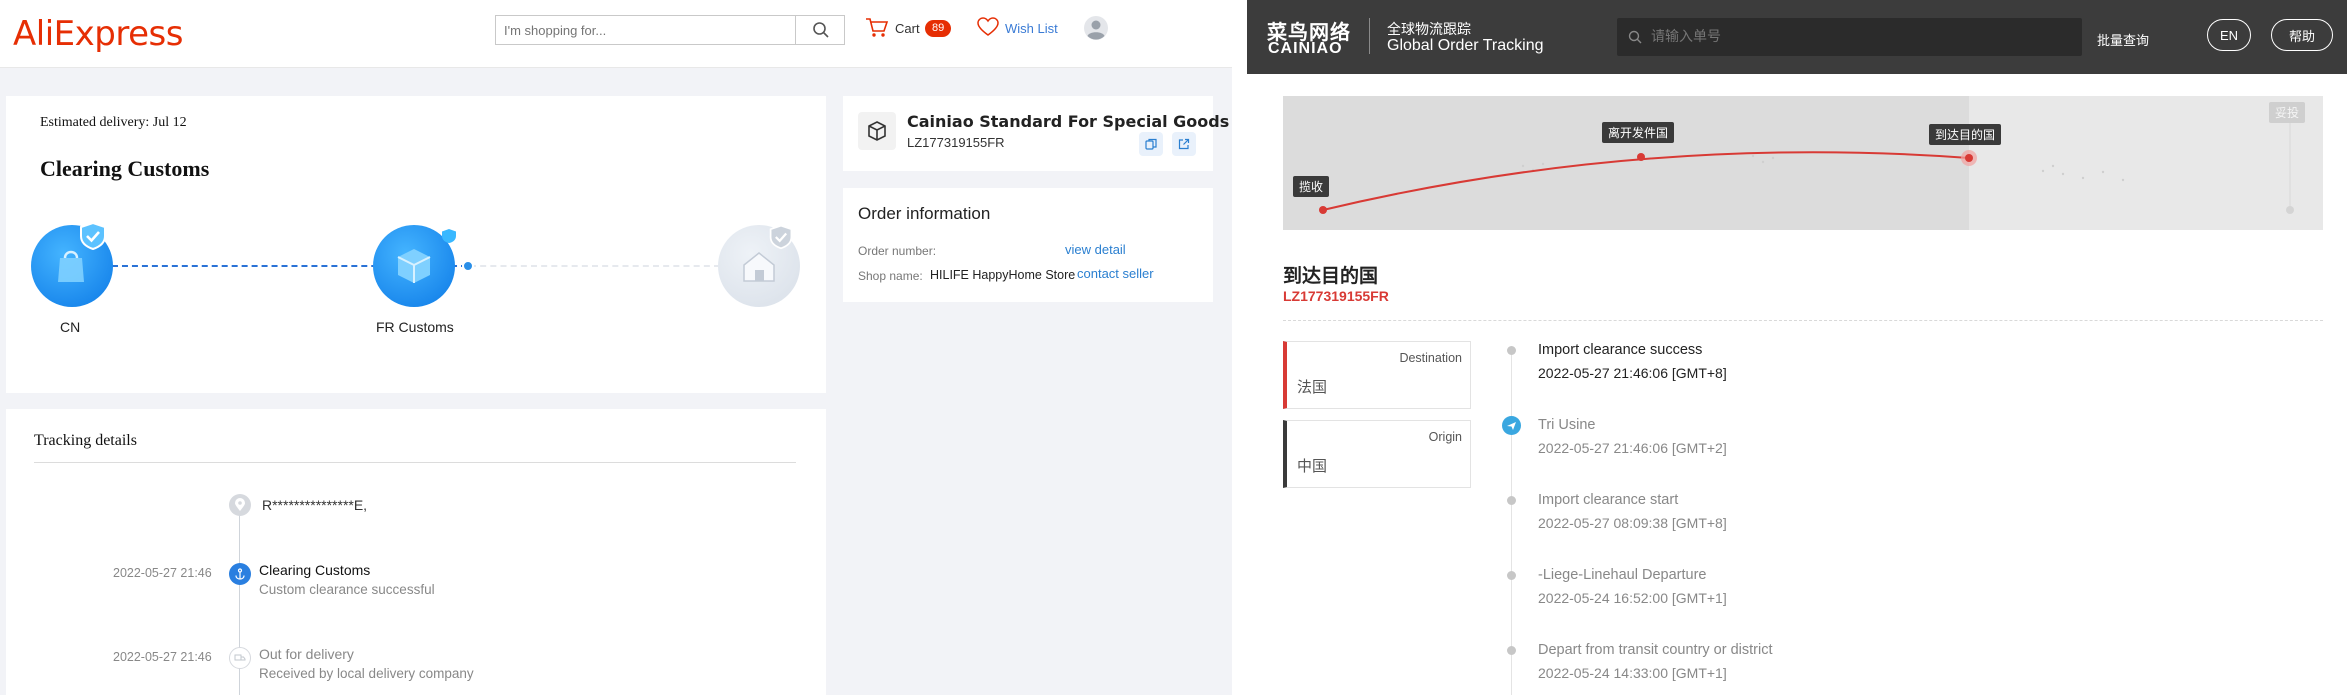 The image size is (2347, 695). Describe the element at coordinates (1311, 186) in the screenshot. I see `map-tag-pickup: 揽收` at that location.